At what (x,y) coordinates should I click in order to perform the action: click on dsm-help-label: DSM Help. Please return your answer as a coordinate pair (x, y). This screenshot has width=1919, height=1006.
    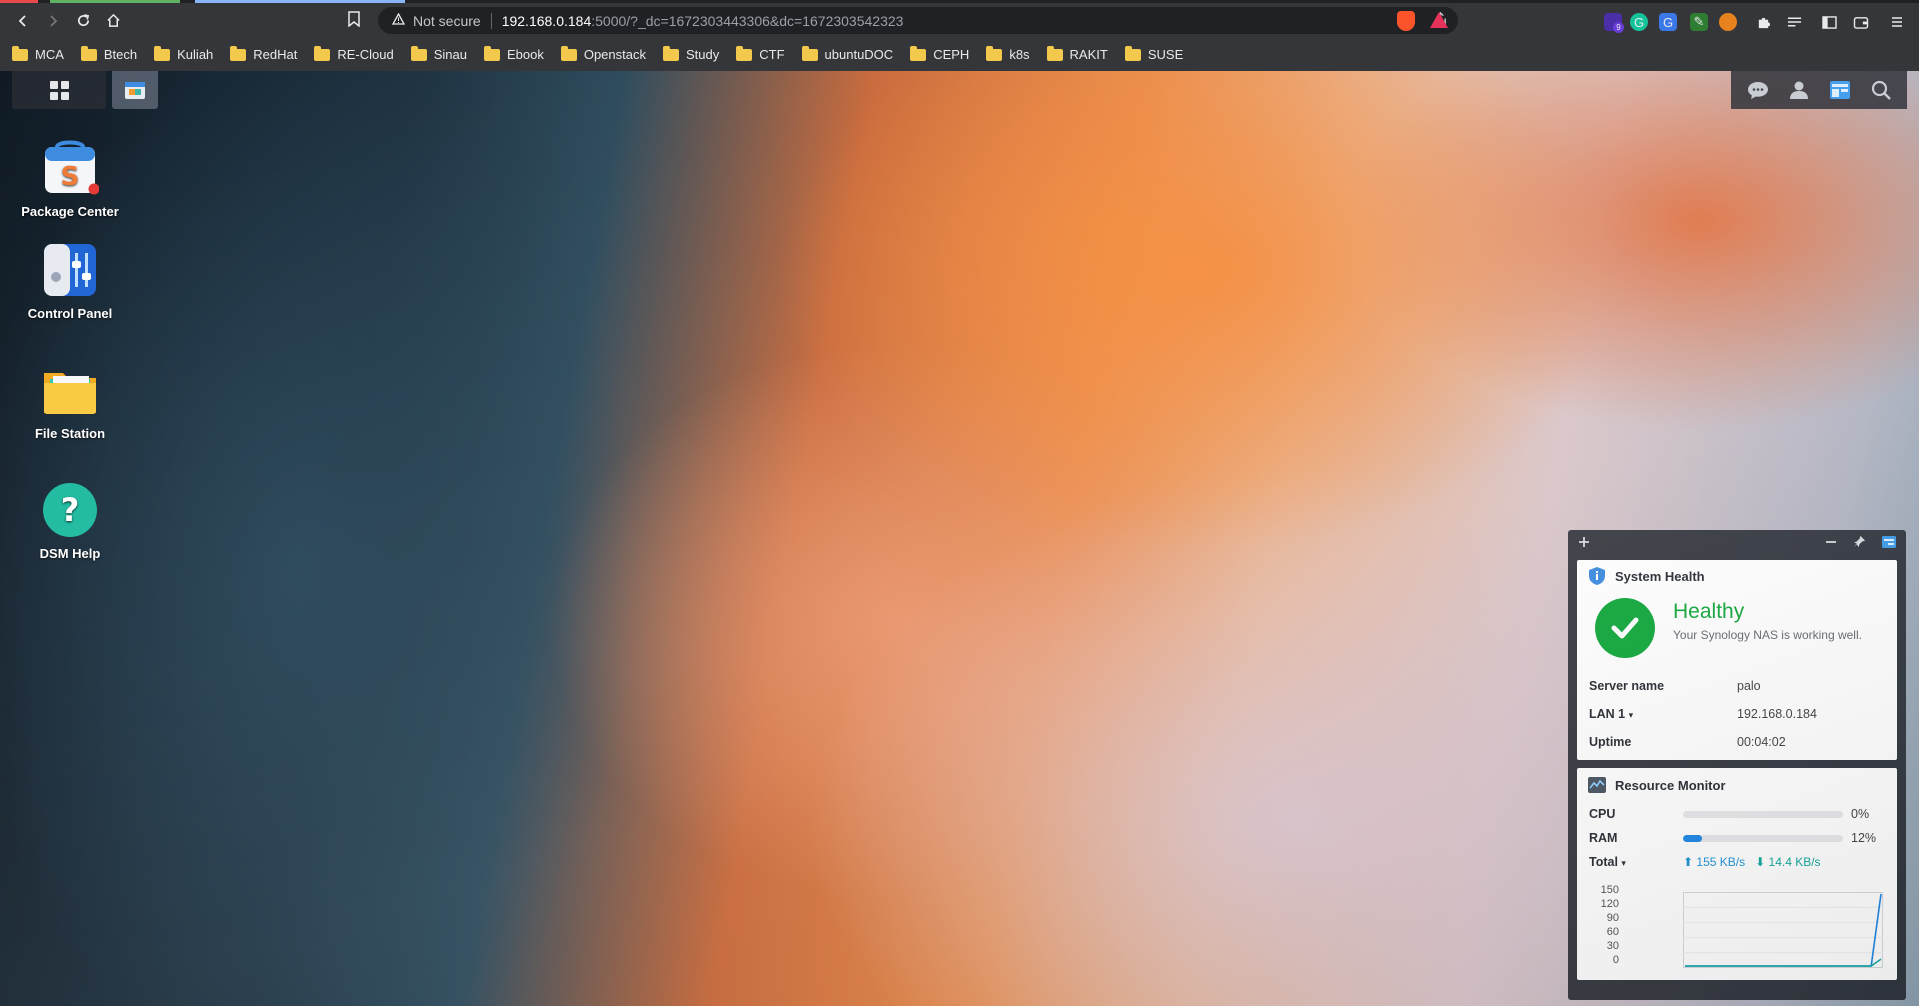
    Looking at the image, I should click on (70, 553).